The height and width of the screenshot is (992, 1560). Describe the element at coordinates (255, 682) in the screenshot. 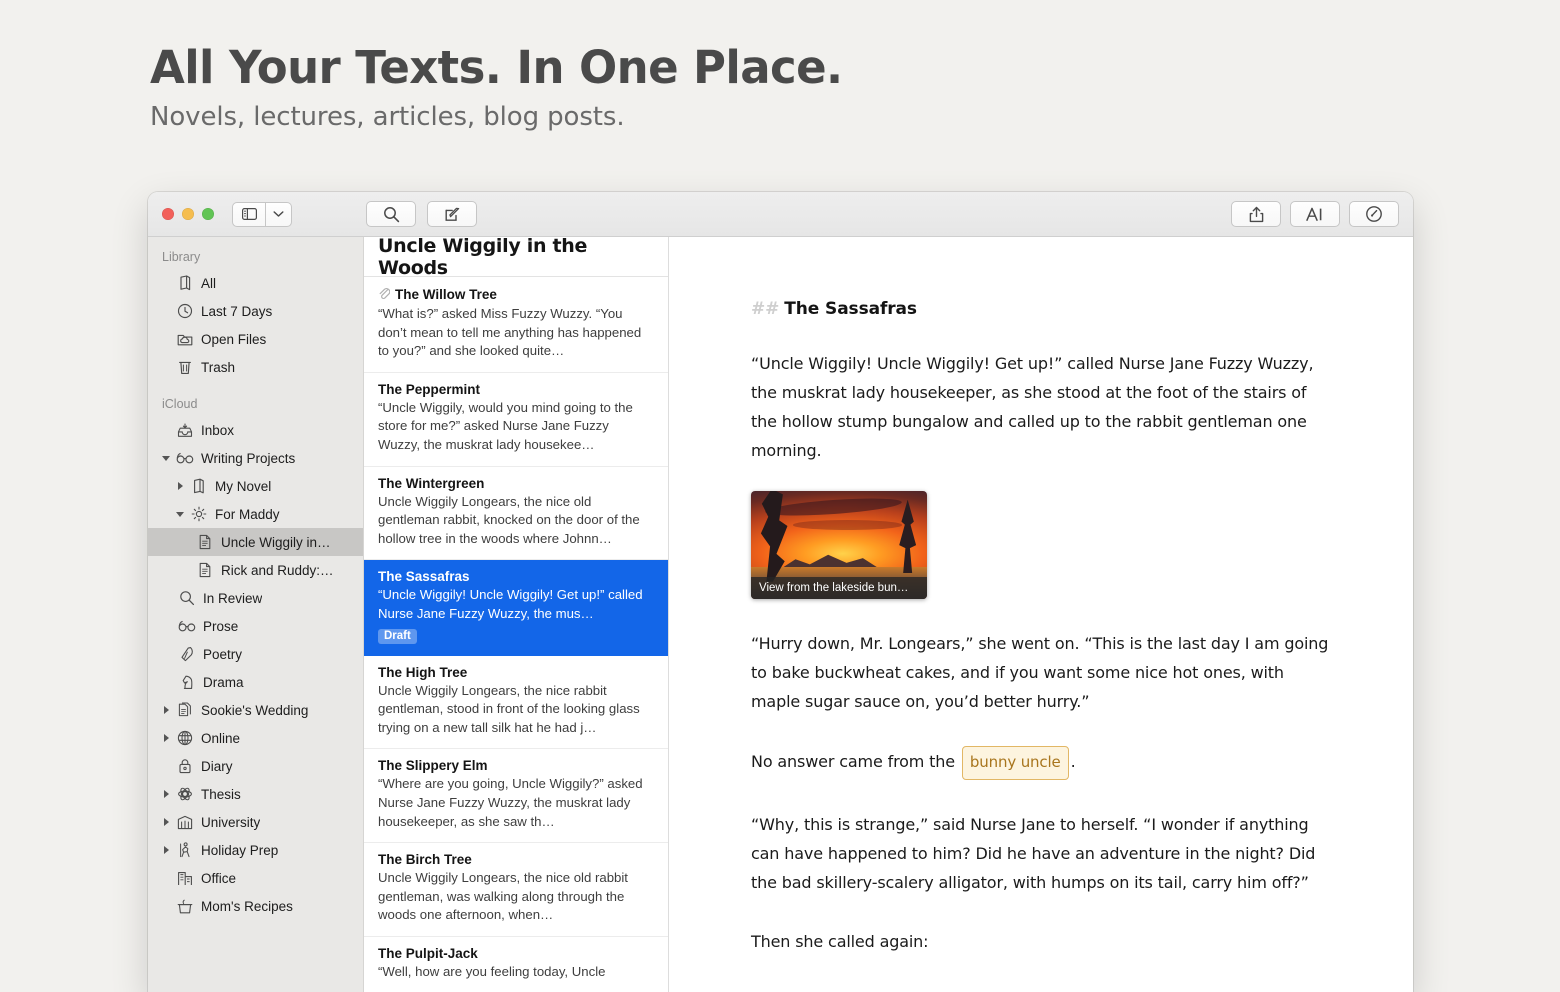

I see `sidebar-item-drama: Drama` at that location.